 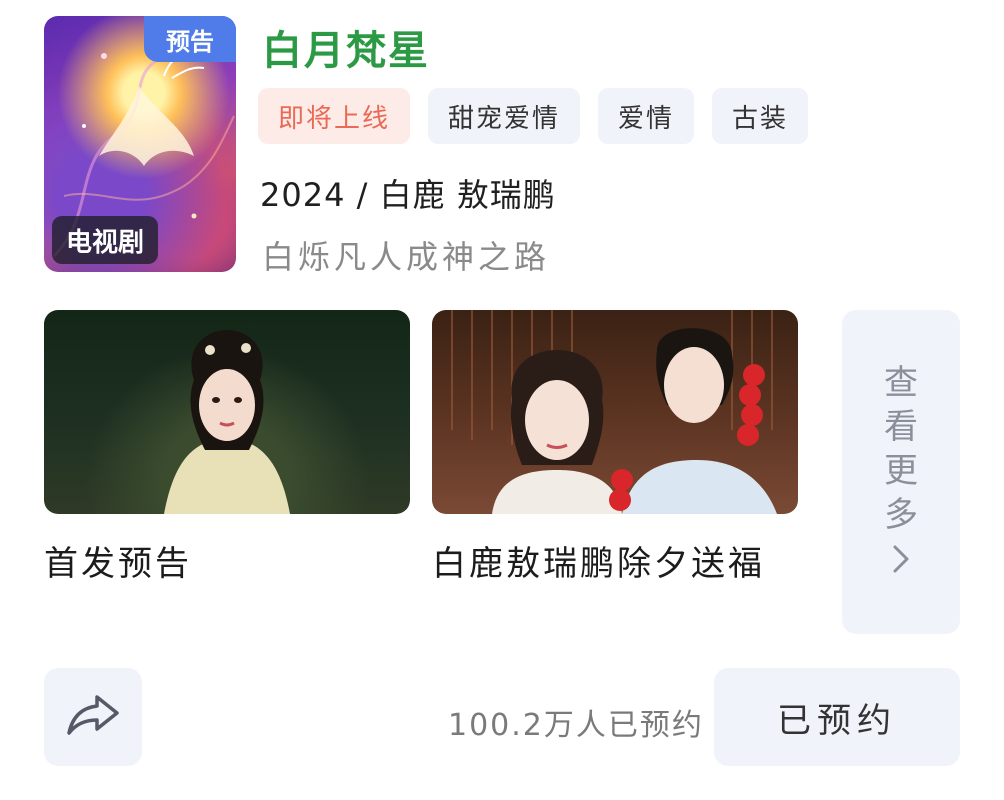 I want to click on show-meta: 2024 / 白鹿 敖瑞鹏, so click(x=408, y=195).